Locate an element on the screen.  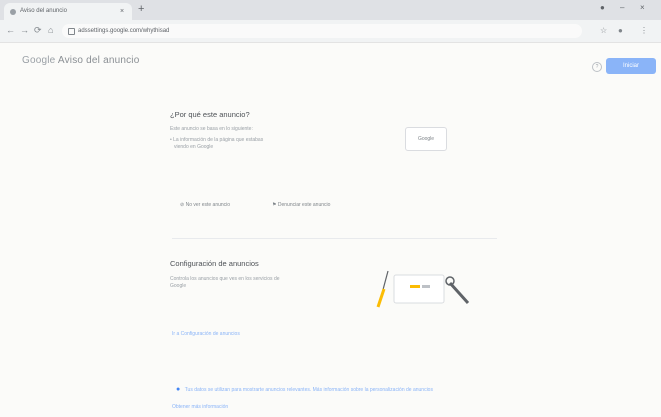
close-window-button: × is located at coordinates (642, 7).